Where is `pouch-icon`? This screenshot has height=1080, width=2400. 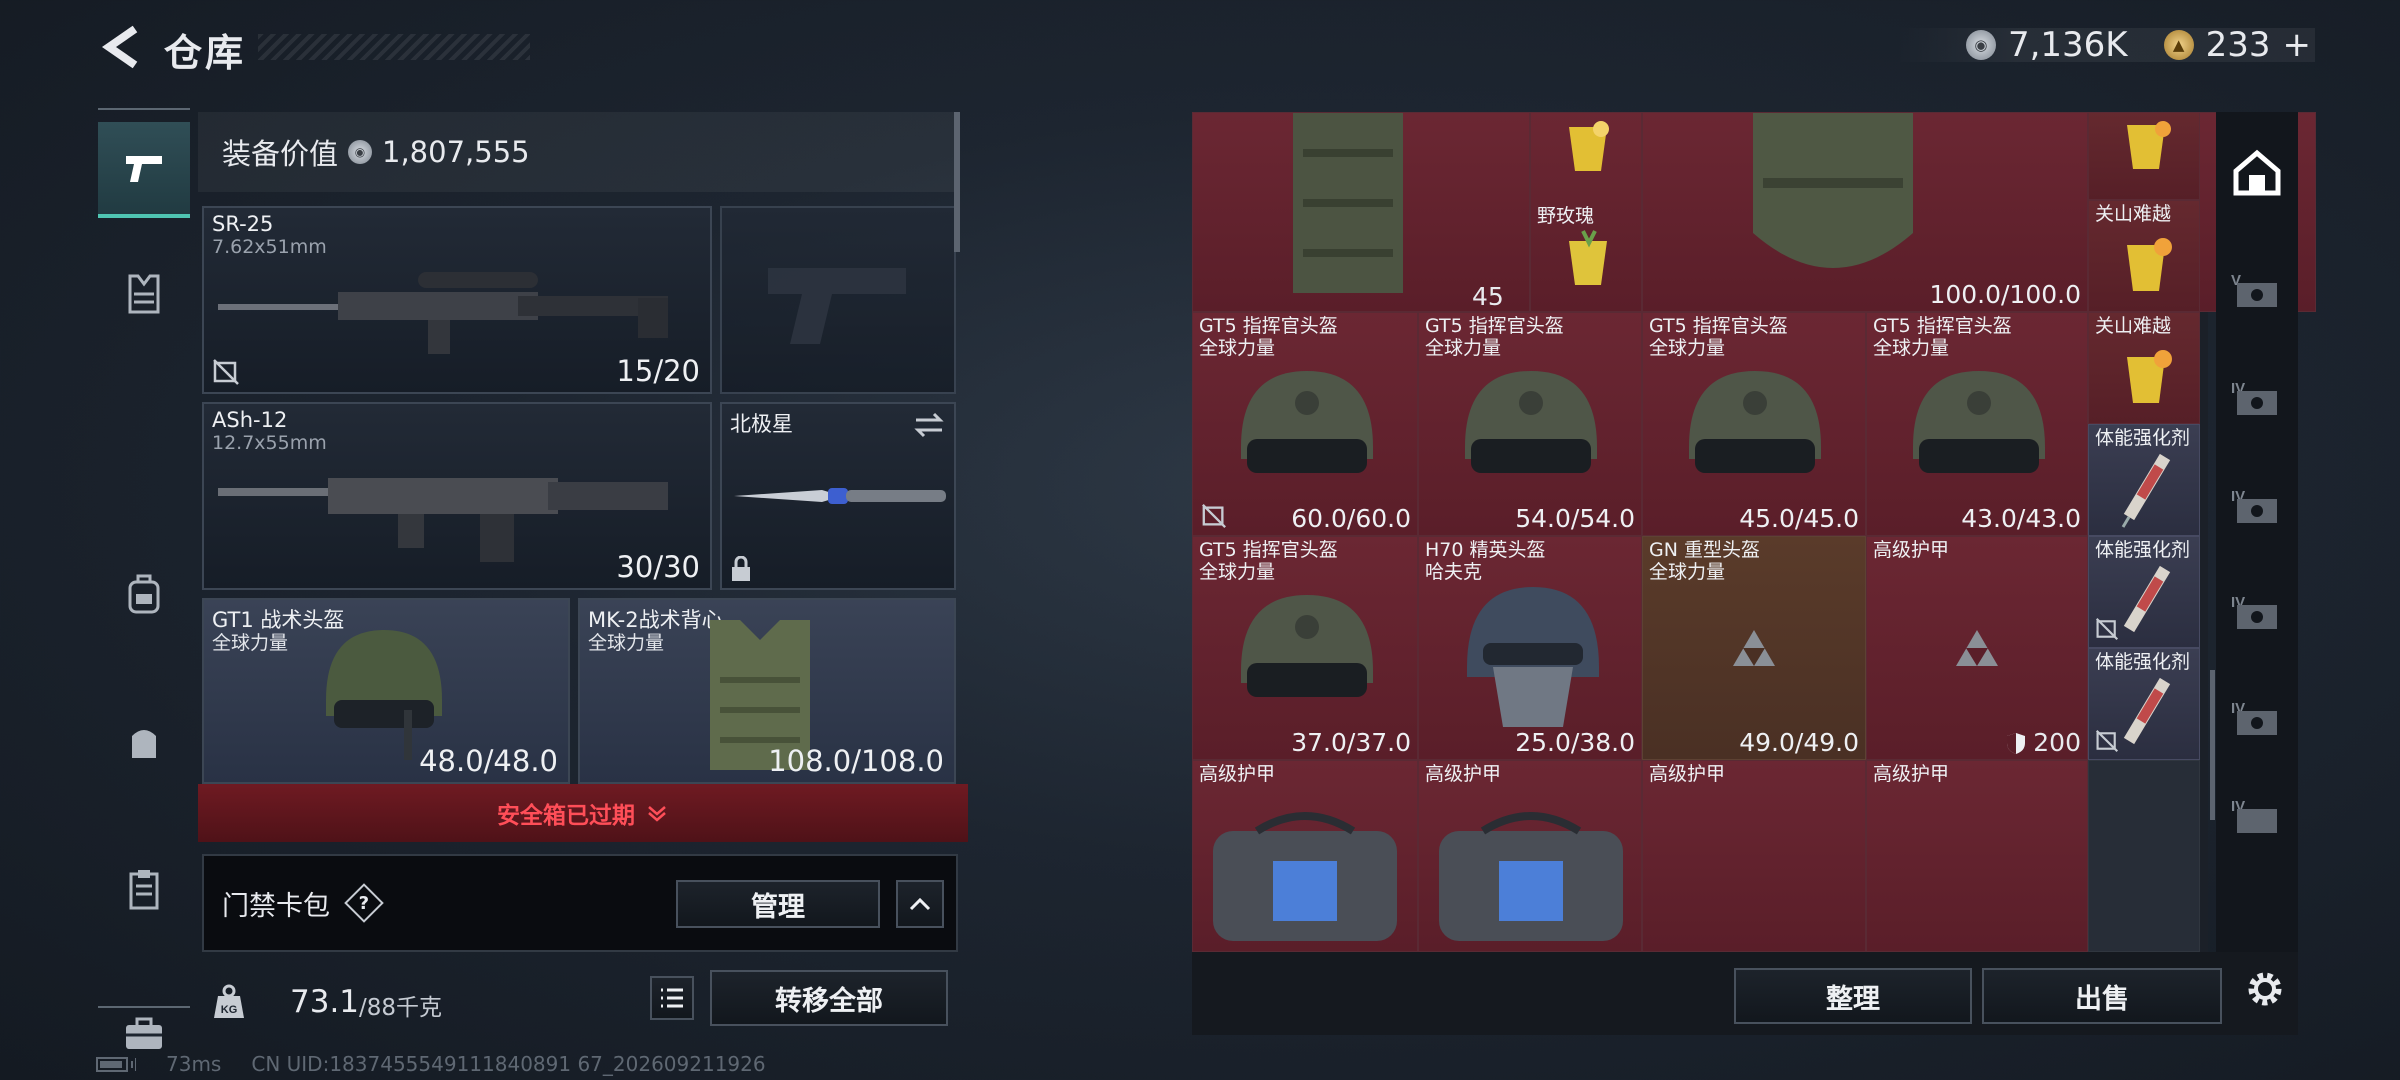
pouch-icon is located at coordinates (144, 744).